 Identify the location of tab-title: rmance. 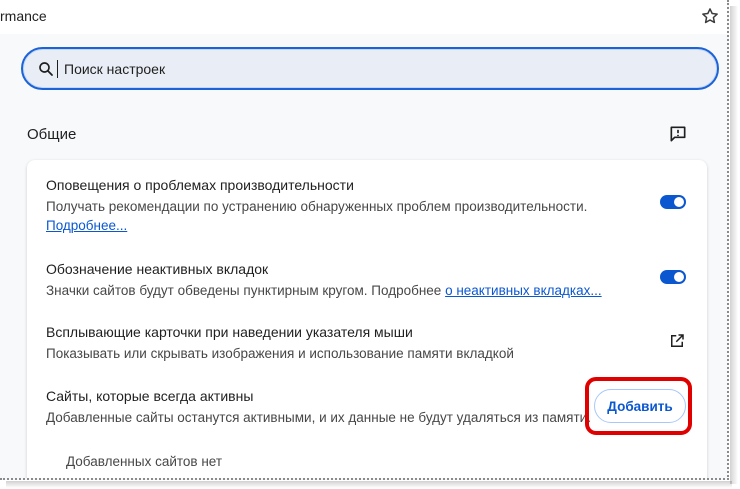
(23, 16).